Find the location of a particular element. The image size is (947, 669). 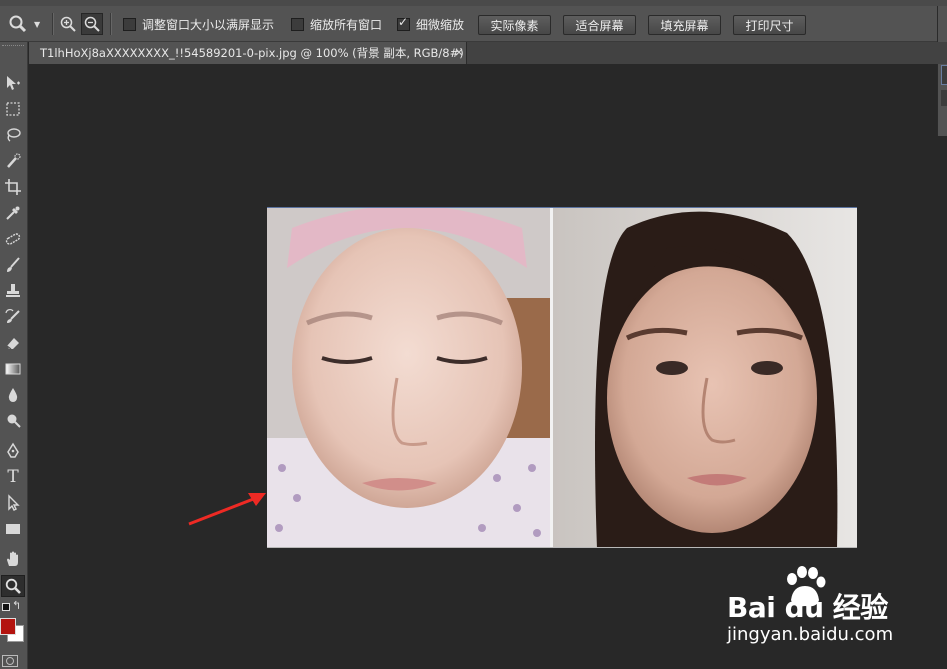

drop-icon is located at coordinates (13, 395).